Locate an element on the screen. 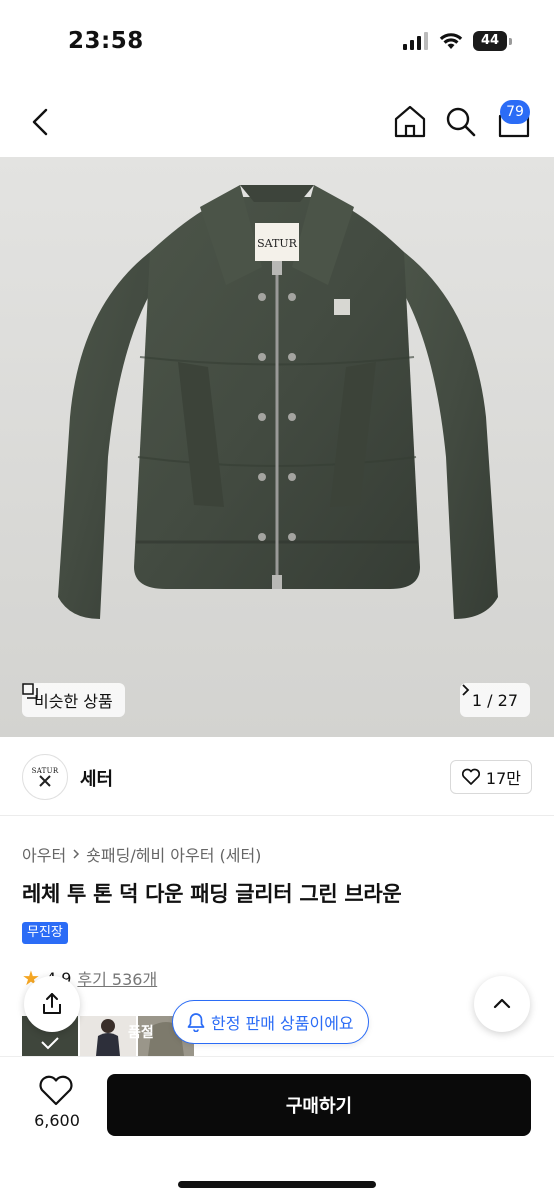 The width and height of the screenshot is (554, 1200). home-indicator is located at coordinates (277, 1184).